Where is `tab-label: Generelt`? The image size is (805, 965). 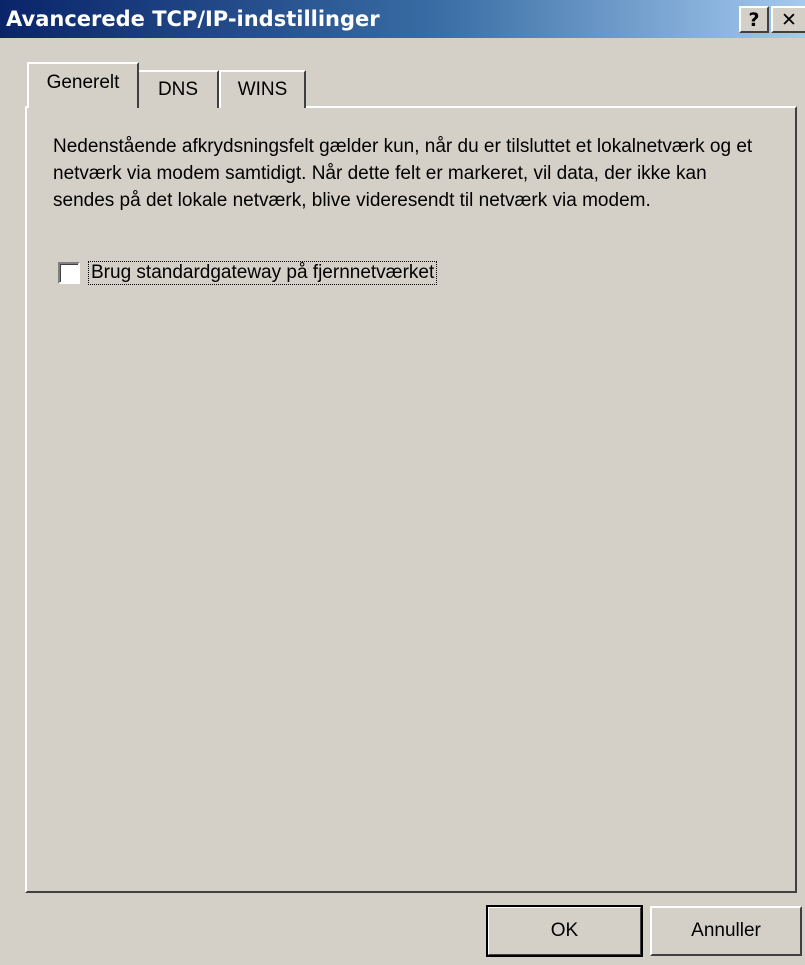 tab-label: Generelt is located at coordinates (83, 82).